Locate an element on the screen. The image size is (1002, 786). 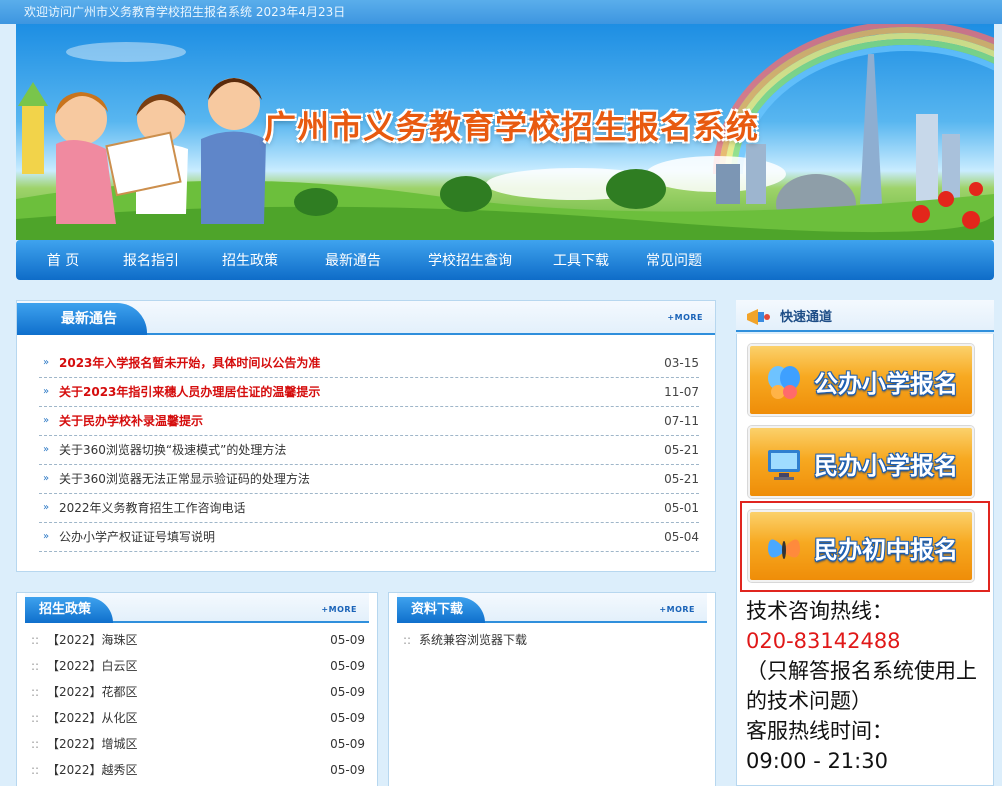
notice-title: 公办小学产权证证号填写说明 is located at coordinates (137, 537).